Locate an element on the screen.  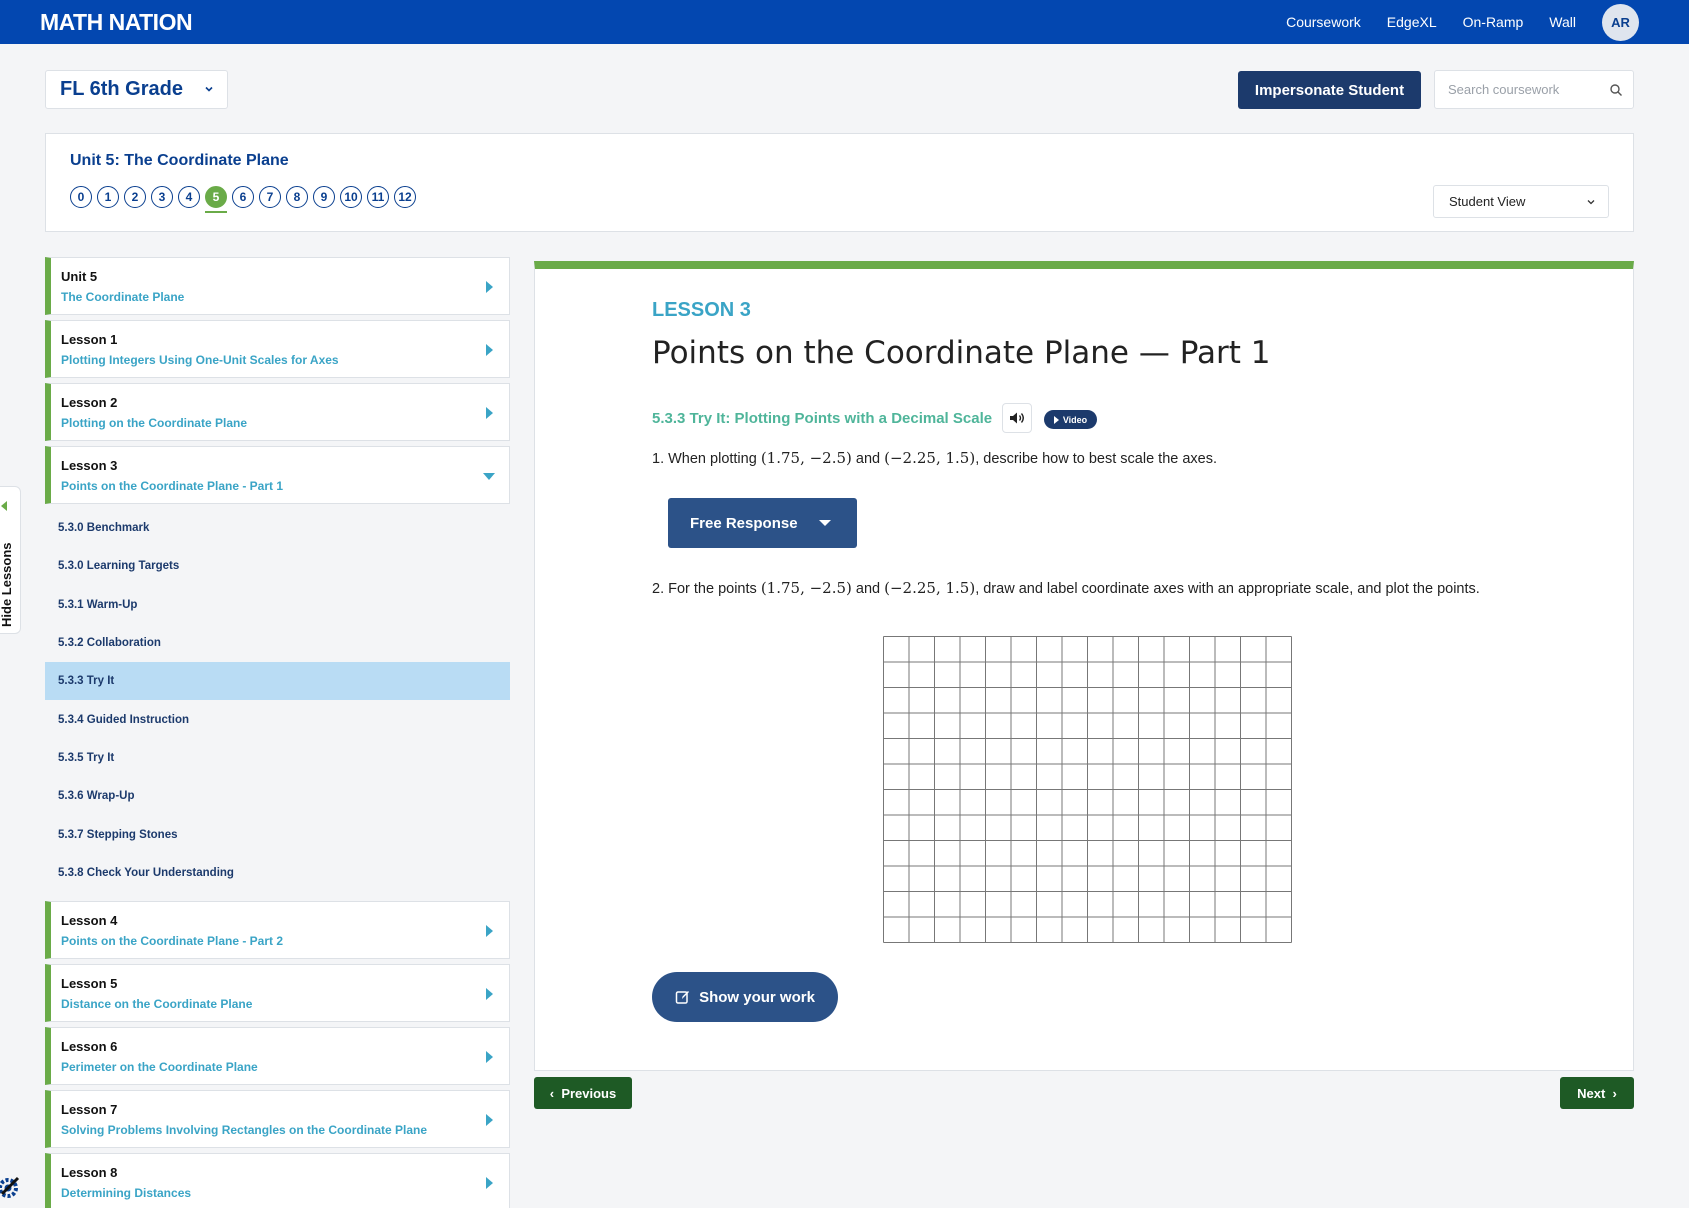
lesson-label: Lesson 6 is located at coordinates (89, 1046).